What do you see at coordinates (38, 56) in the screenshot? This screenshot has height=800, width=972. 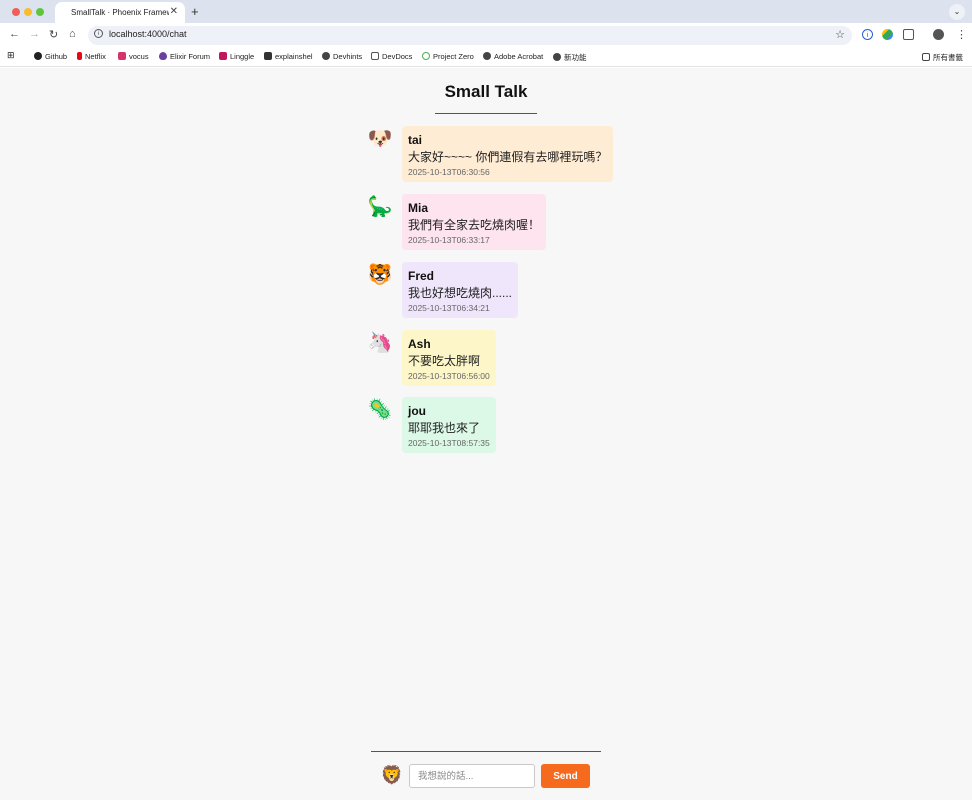 I see `github-icon` at bounding box center [38, 56].